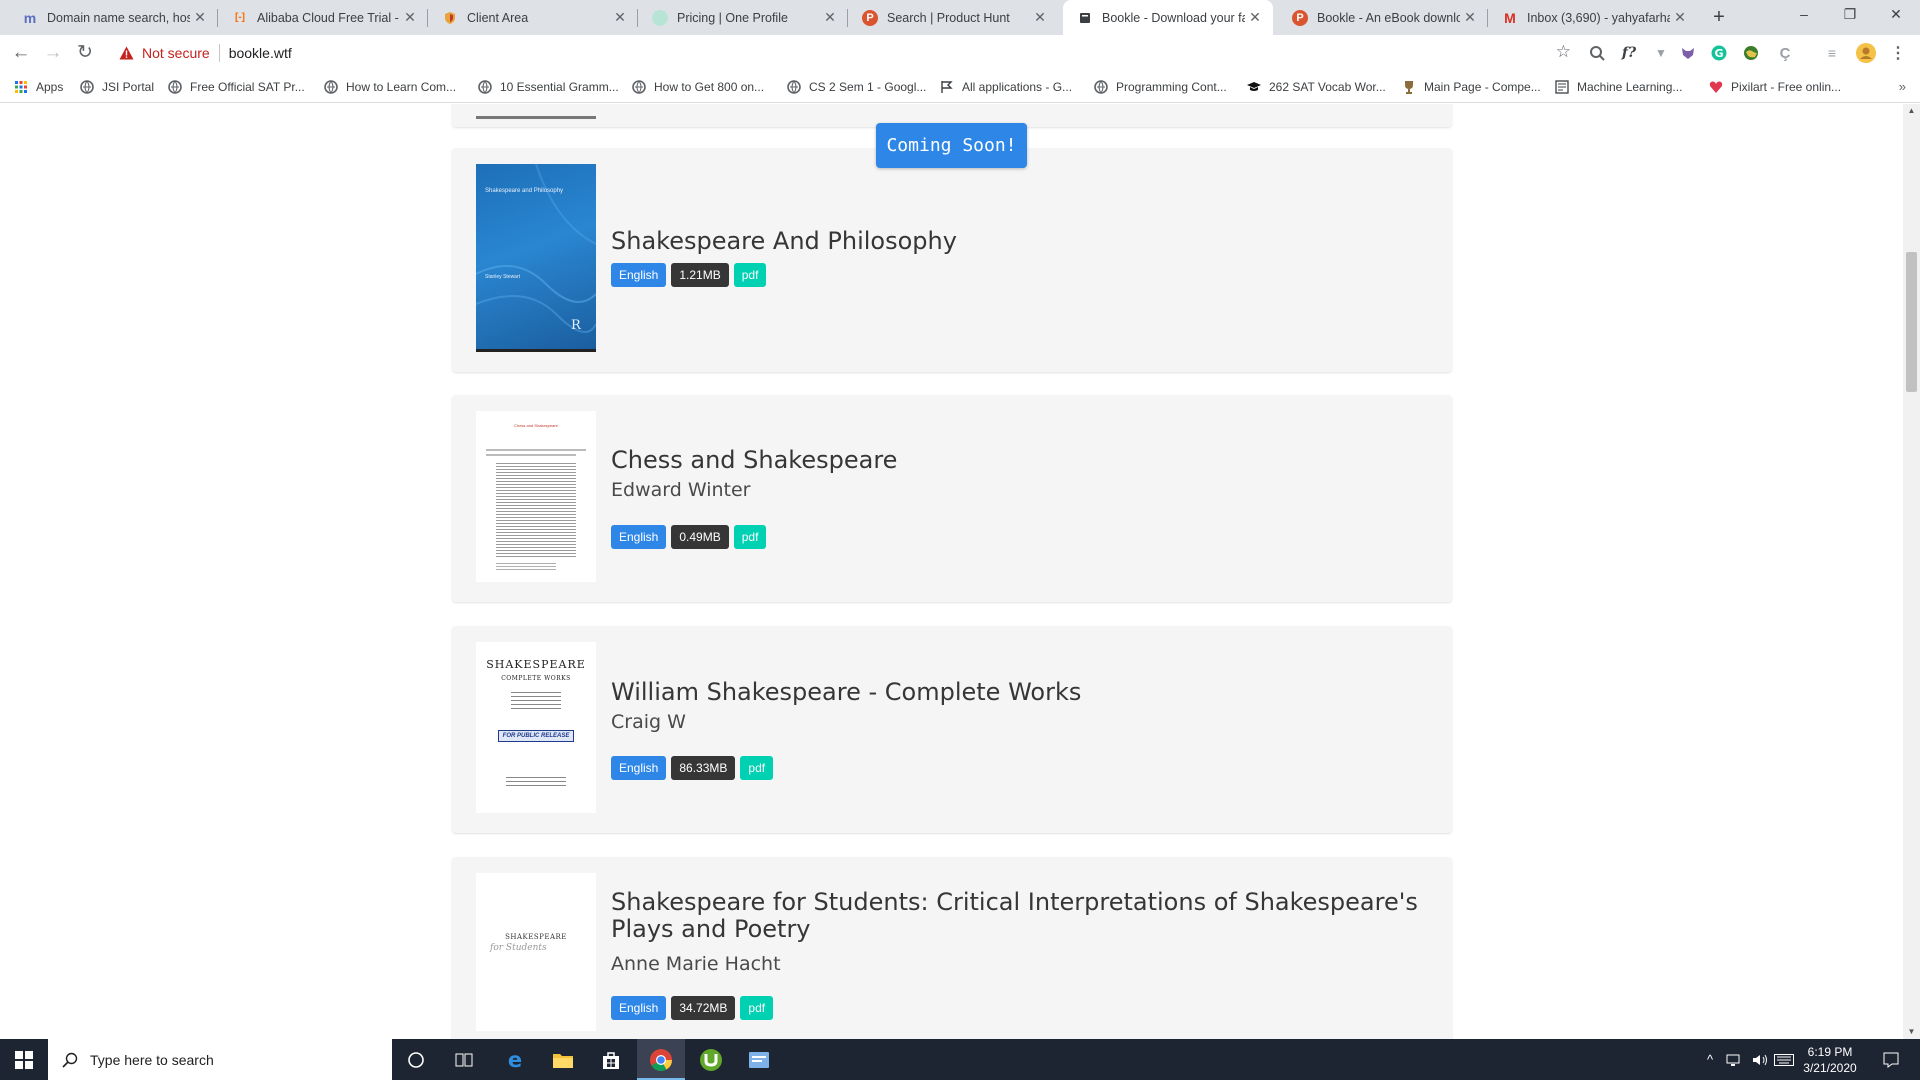  Describe the element at coordinates (953, 17) in the screenshot. I see `tab-product-hunt: P Search | Product Hunt ✕` at that location.